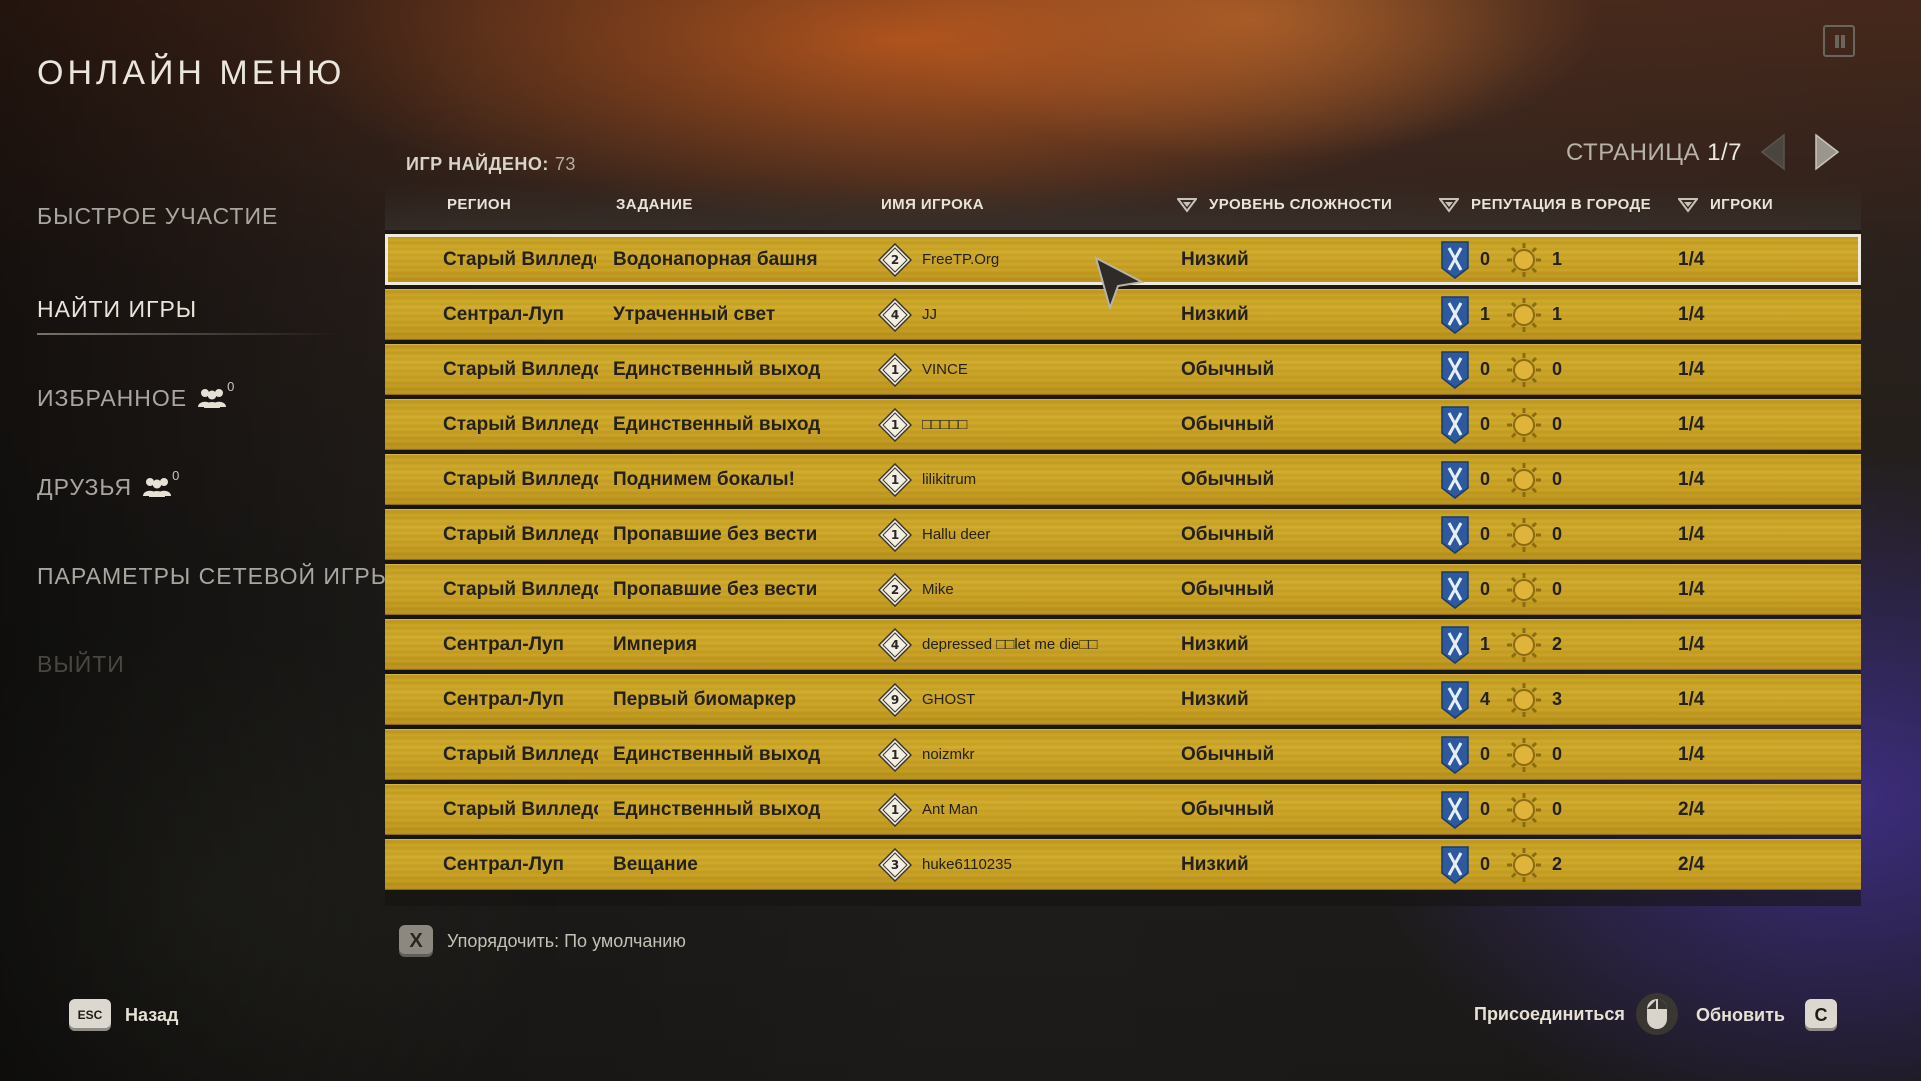 Image resolution: width=1921 pixels, height=1081 pixels. Describe the element at coordinates (1455, 259) in the screenshot. I see `shield-icon` at that location.